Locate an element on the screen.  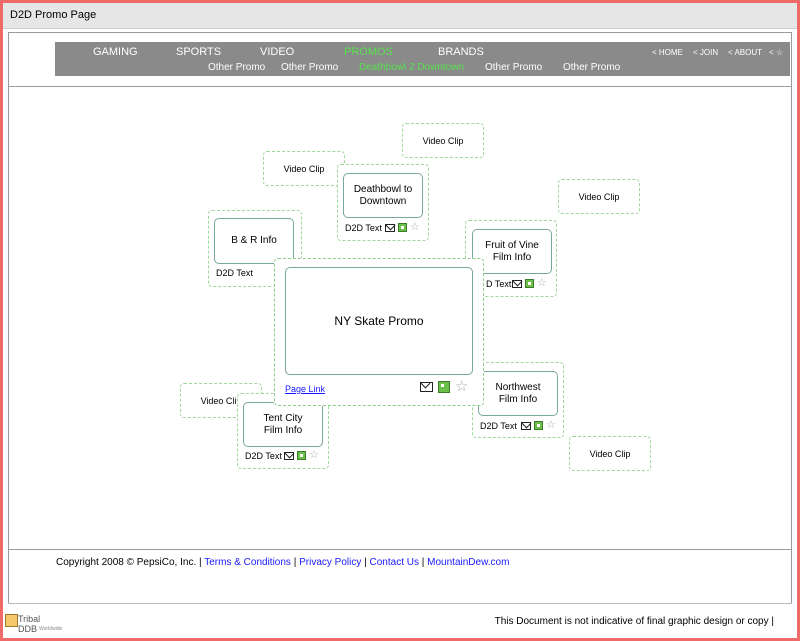
promo-title-line1: Tent City is located at coordinates (283, 418).